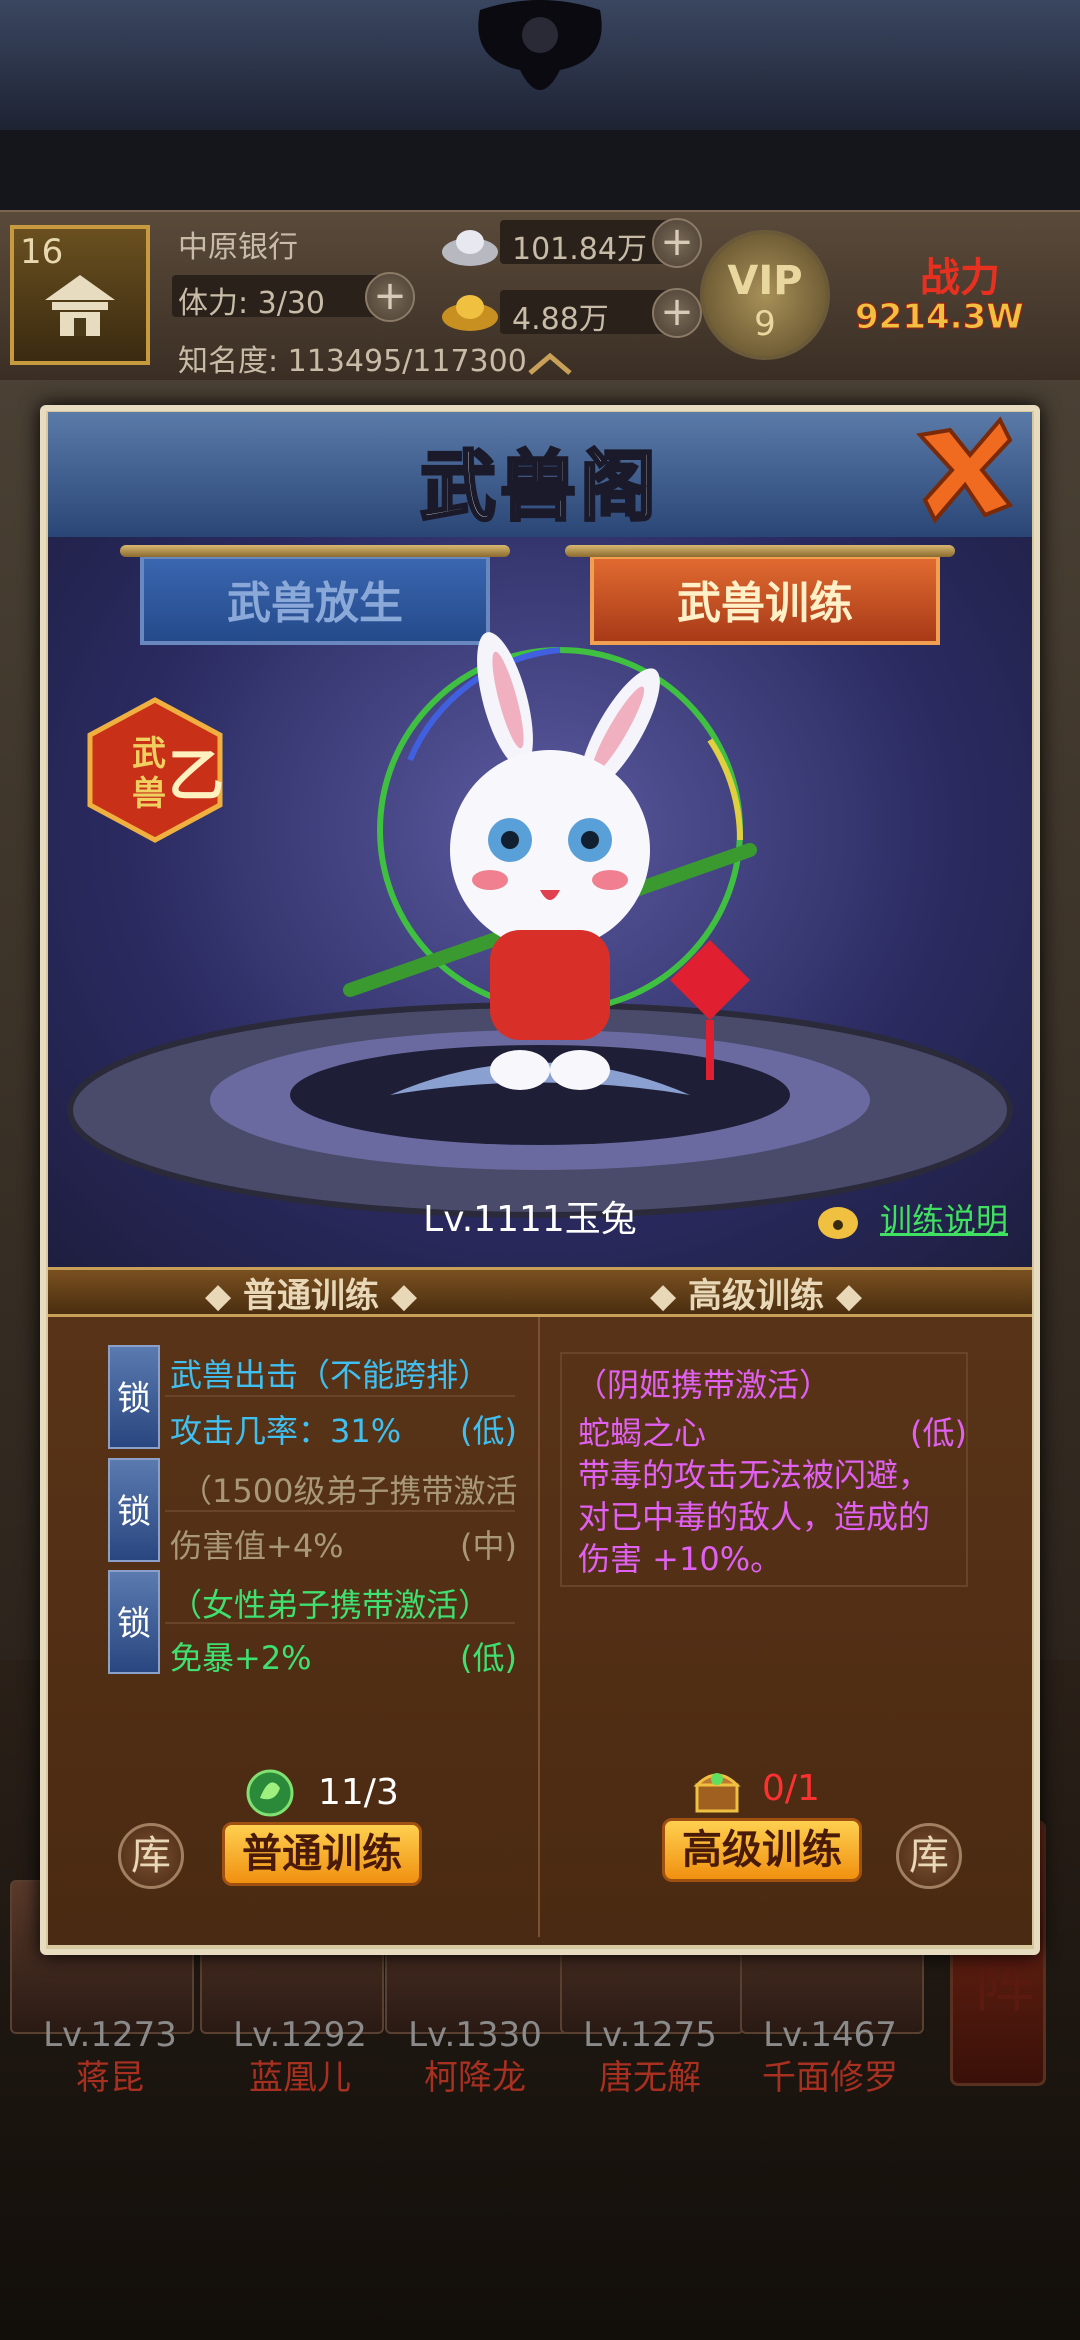  I want to click on advanced-skill-grade: (低), so click(938, 1433).